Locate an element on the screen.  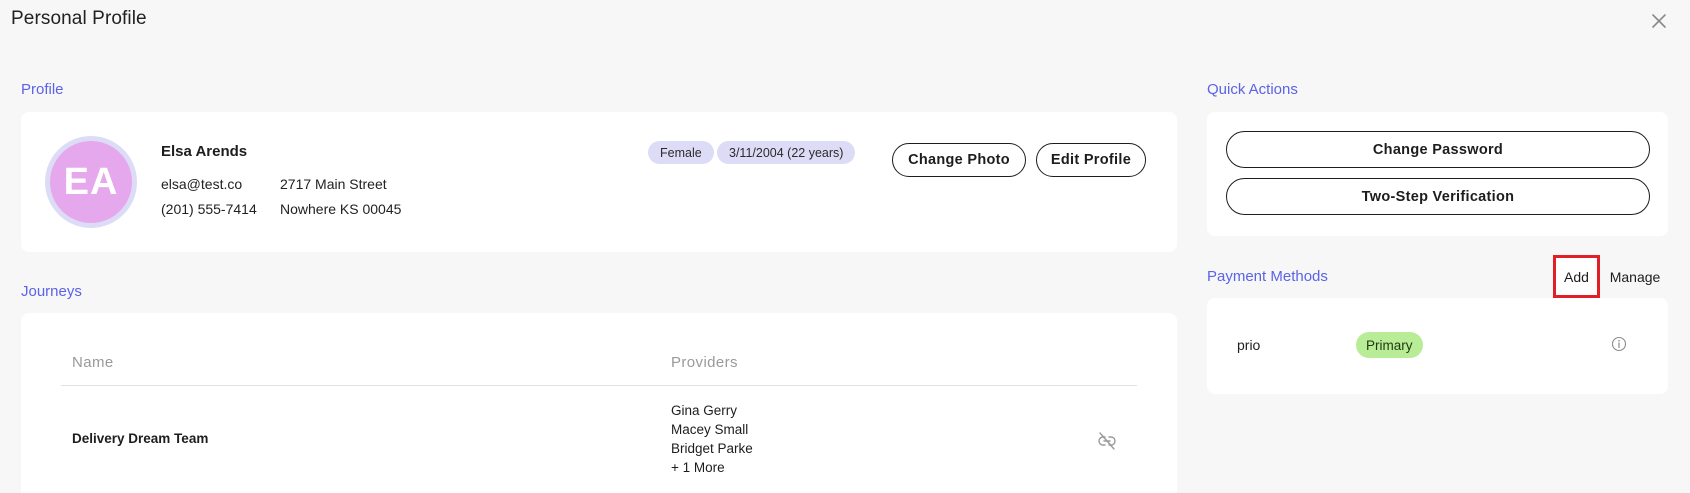
provider-item: Macey Small is located at coordinates (710, 429).